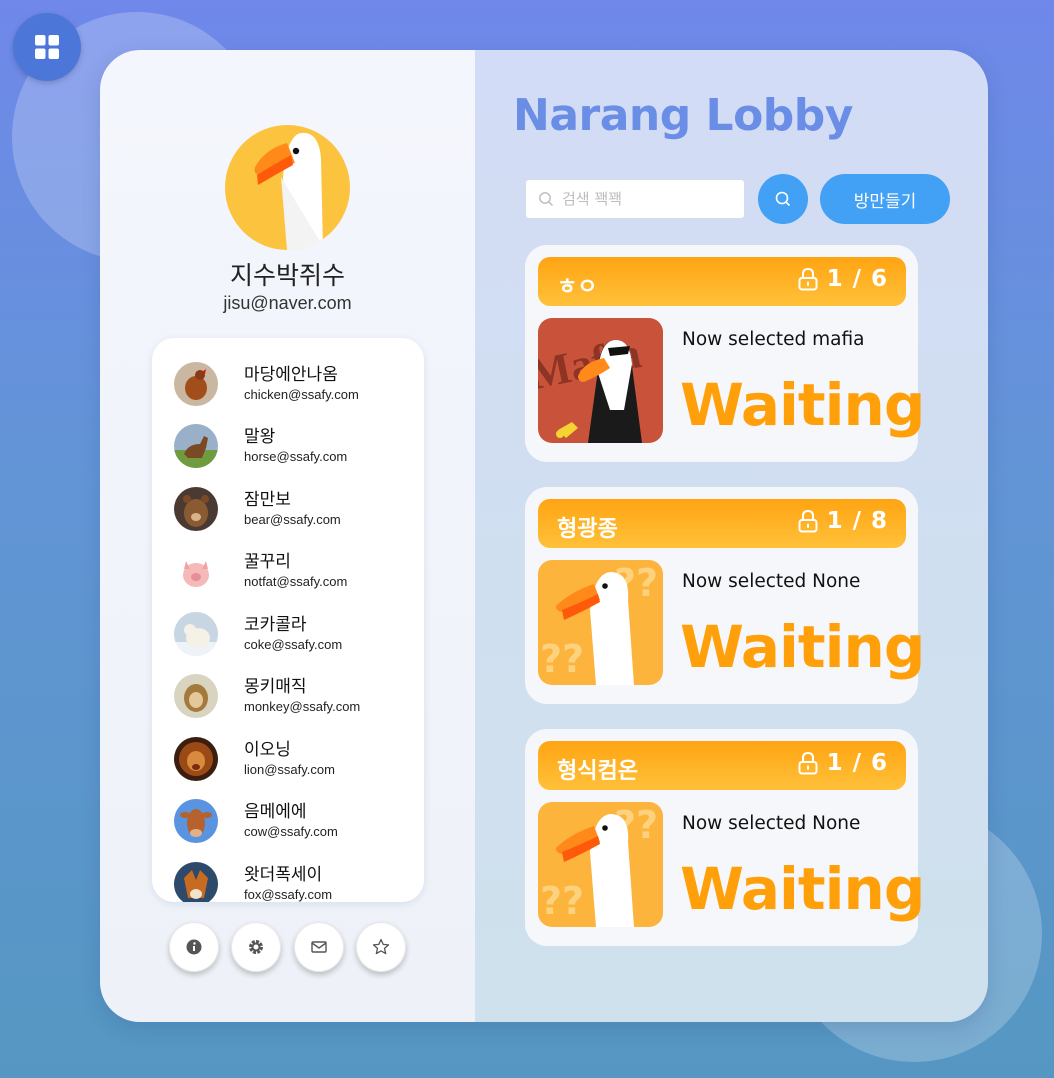 Image resolution: width=1054 pixels, height=1078 pixels. I want to click on info-icon, so click(194, 947).